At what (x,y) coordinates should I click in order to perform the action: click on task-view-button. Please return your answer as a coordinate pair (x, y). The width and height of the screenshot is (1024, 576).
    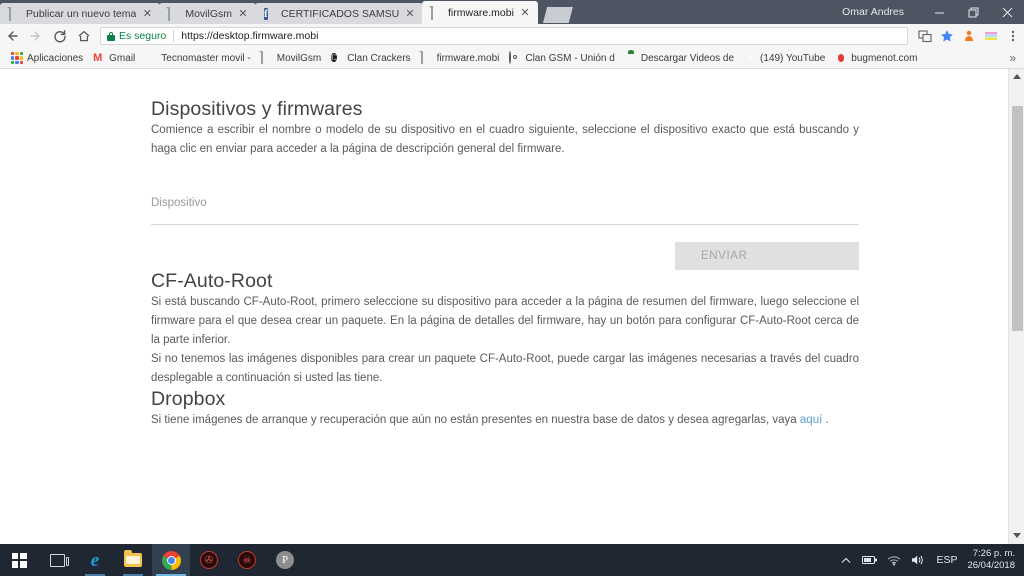
    Looking at the image, I should click on (57, 560).